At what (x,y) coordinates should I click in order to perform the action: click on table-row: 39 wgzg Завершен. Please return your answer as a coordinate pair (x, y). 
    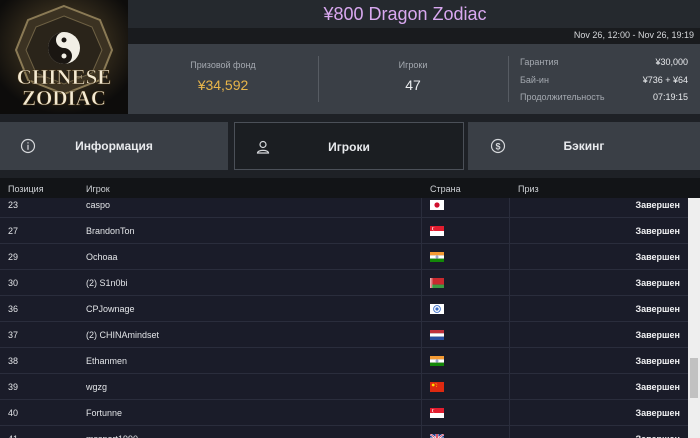
    Looking at the image, I should click on (344, 387).